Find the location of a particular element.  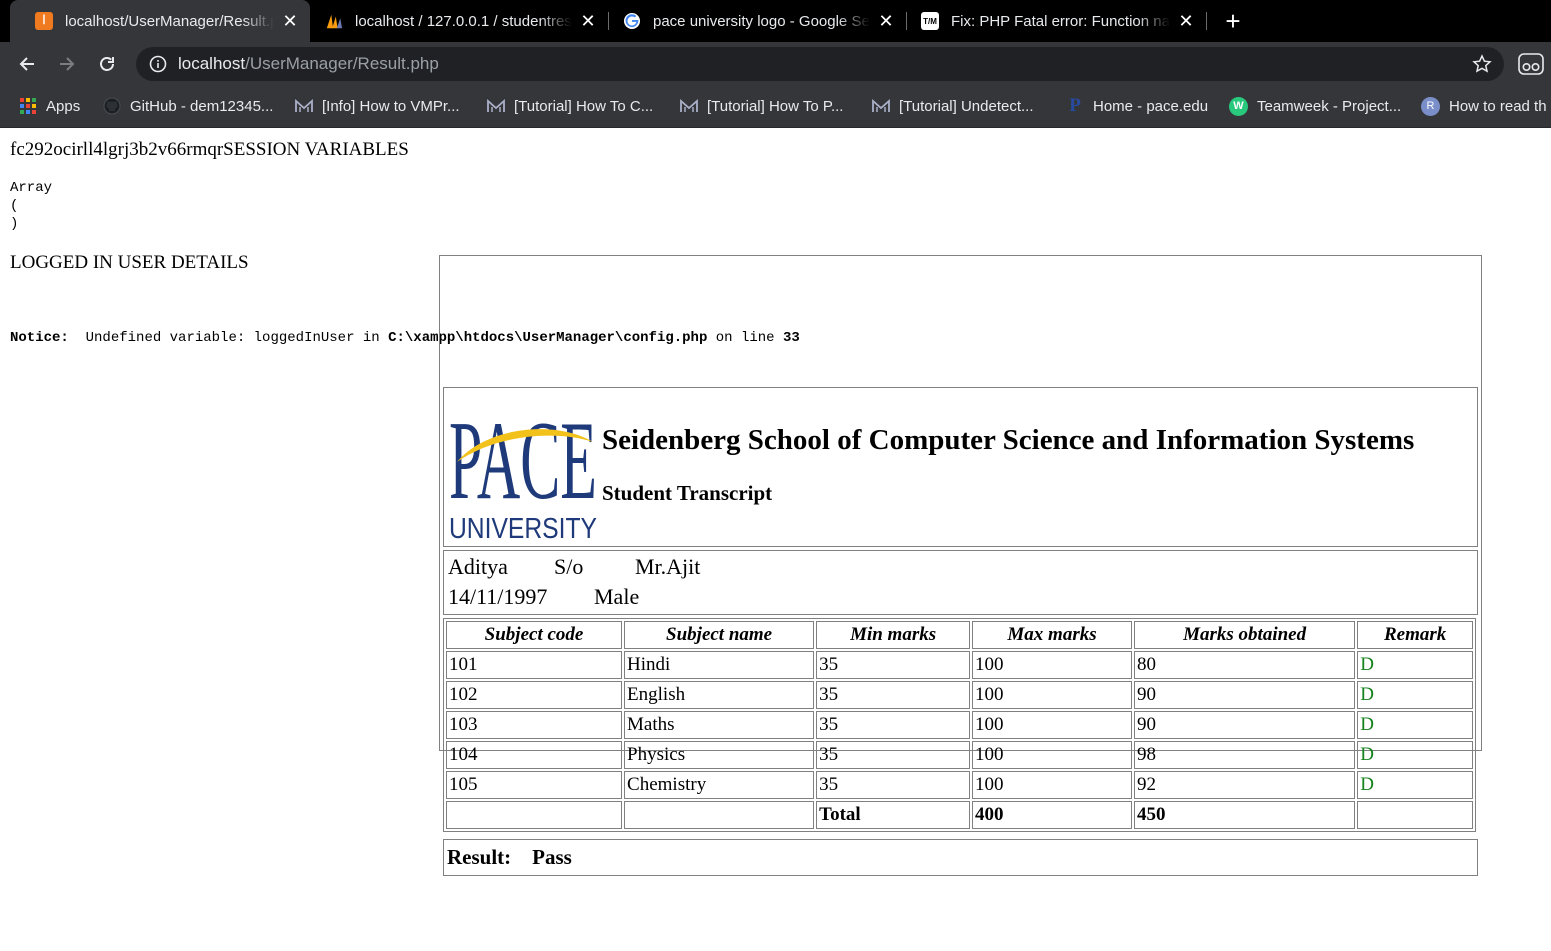

header-subject-code: Subject code is located at coordinates (534, 635).